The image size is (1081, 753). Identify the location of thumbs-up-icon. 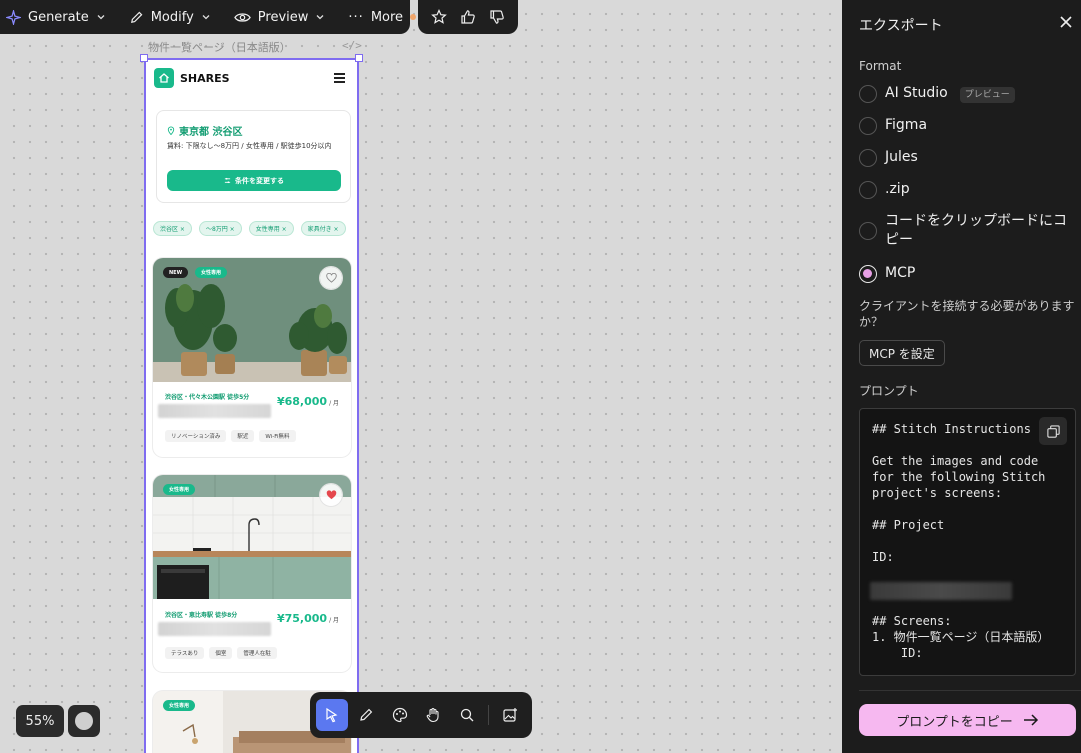
(468, 17).